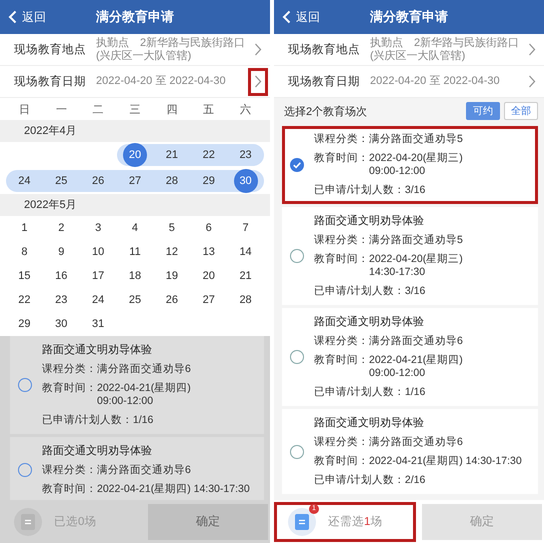 The width and height of the screenshot is (544, 543). I want to click on info-value: 2022-04-21(星期四) 09:00-12:00, so click(416, 367).